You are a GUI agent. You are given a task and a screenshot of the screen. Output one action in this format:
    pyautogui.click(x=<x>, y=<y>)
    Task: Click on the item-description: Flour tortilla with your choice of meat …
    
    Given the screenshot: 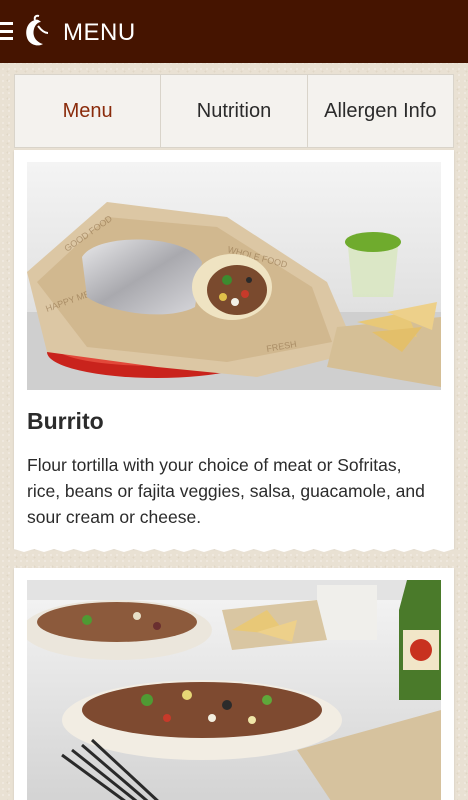 What is the action you would take?
    pyautogui.click(x=226, y=491)
    